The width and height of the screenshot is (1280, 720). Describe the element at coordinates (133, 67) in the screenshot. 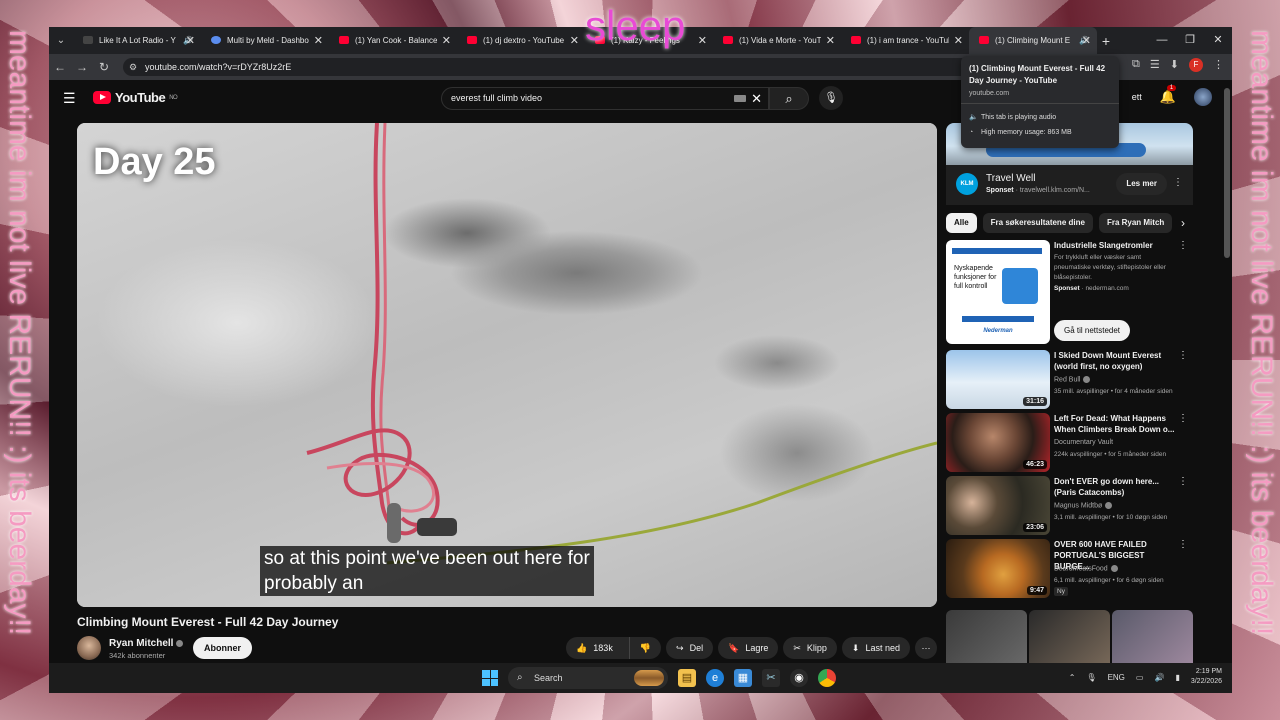

I see `site-info-icon: ⚙` at that location.